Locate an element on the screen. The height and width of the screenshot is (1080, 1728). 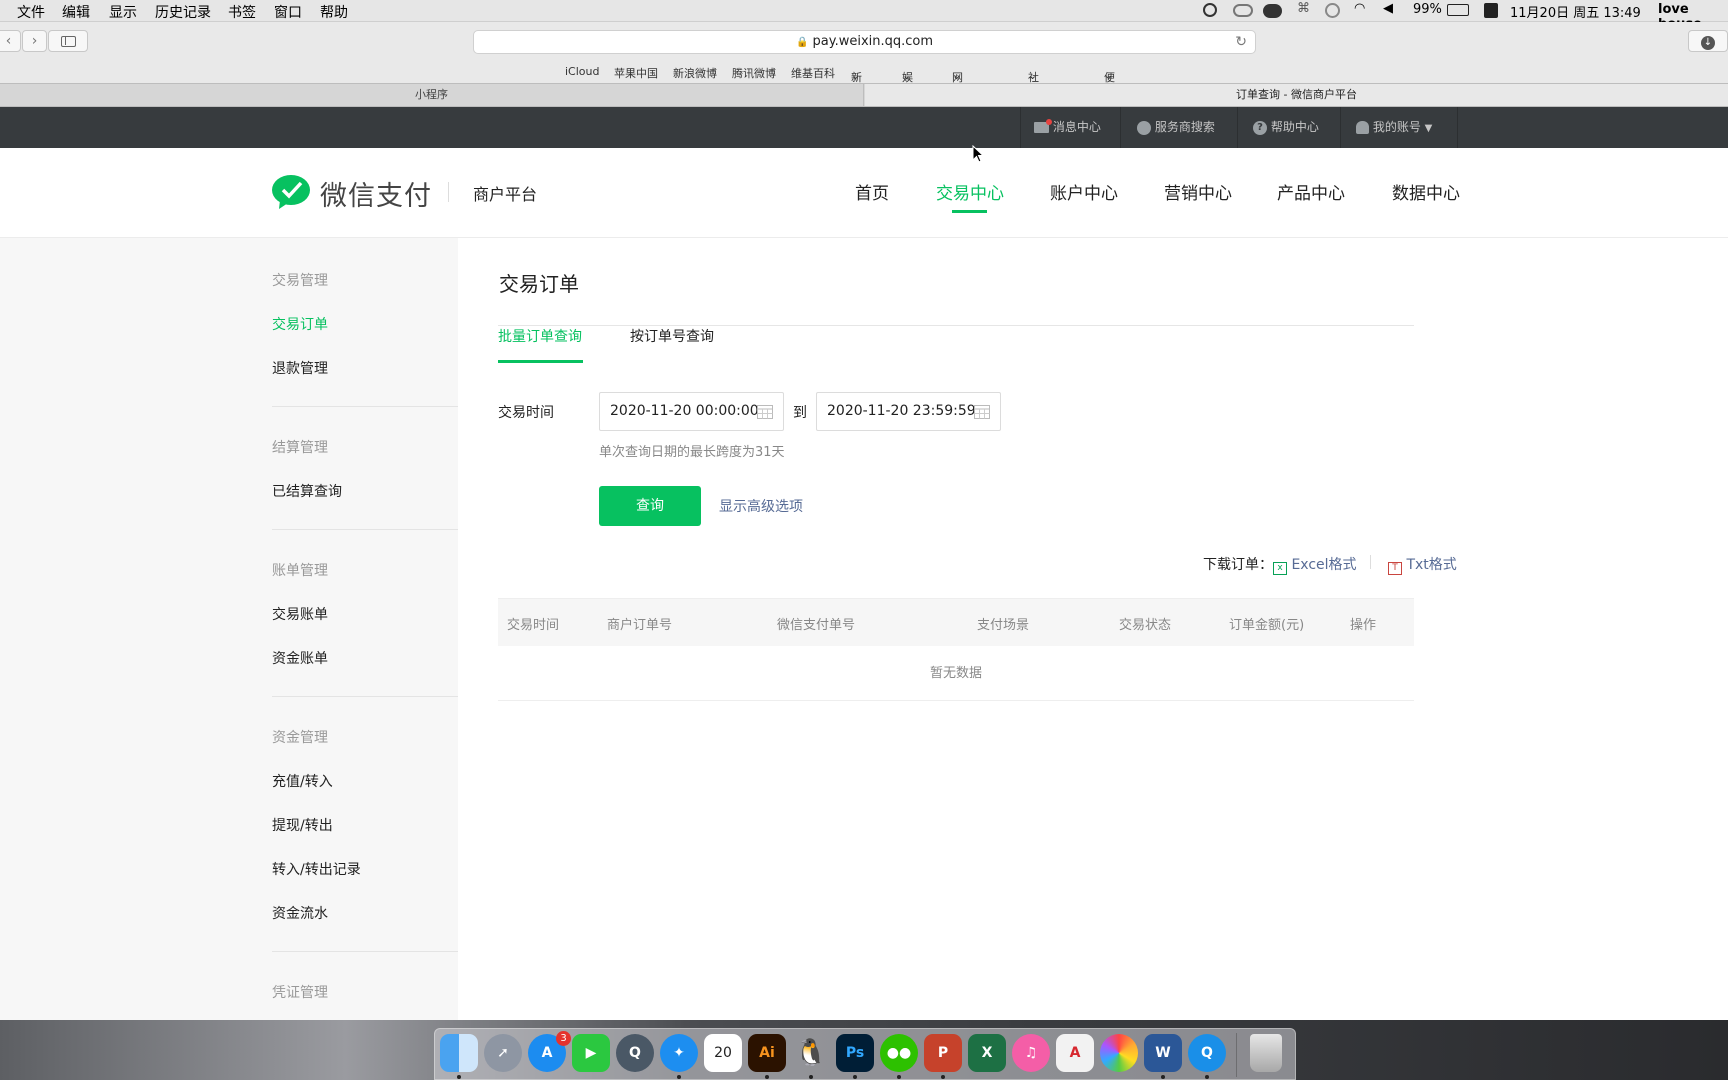
nav-marketing-center: 营销中心 is located at coordinates (1198, 191).